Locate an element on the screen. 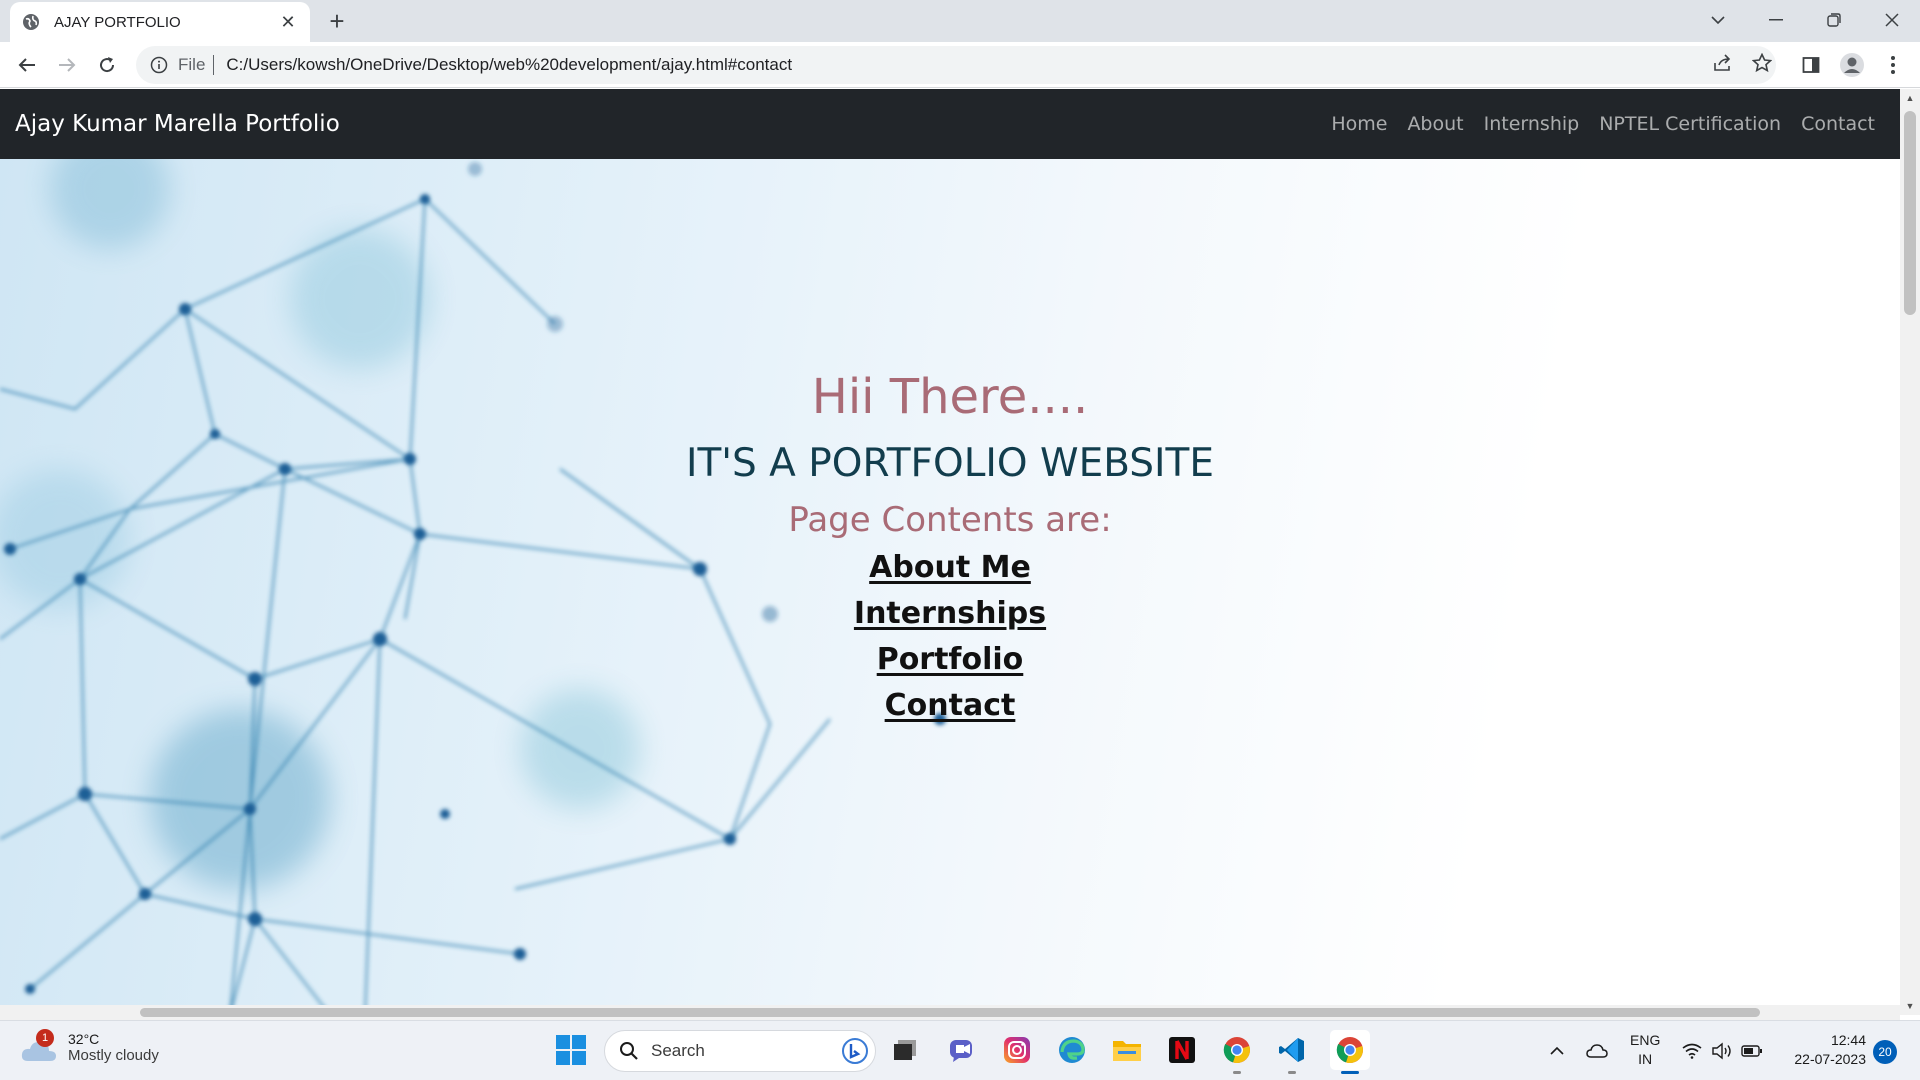  tab-search-icon is located at coordinates (1718, 20).